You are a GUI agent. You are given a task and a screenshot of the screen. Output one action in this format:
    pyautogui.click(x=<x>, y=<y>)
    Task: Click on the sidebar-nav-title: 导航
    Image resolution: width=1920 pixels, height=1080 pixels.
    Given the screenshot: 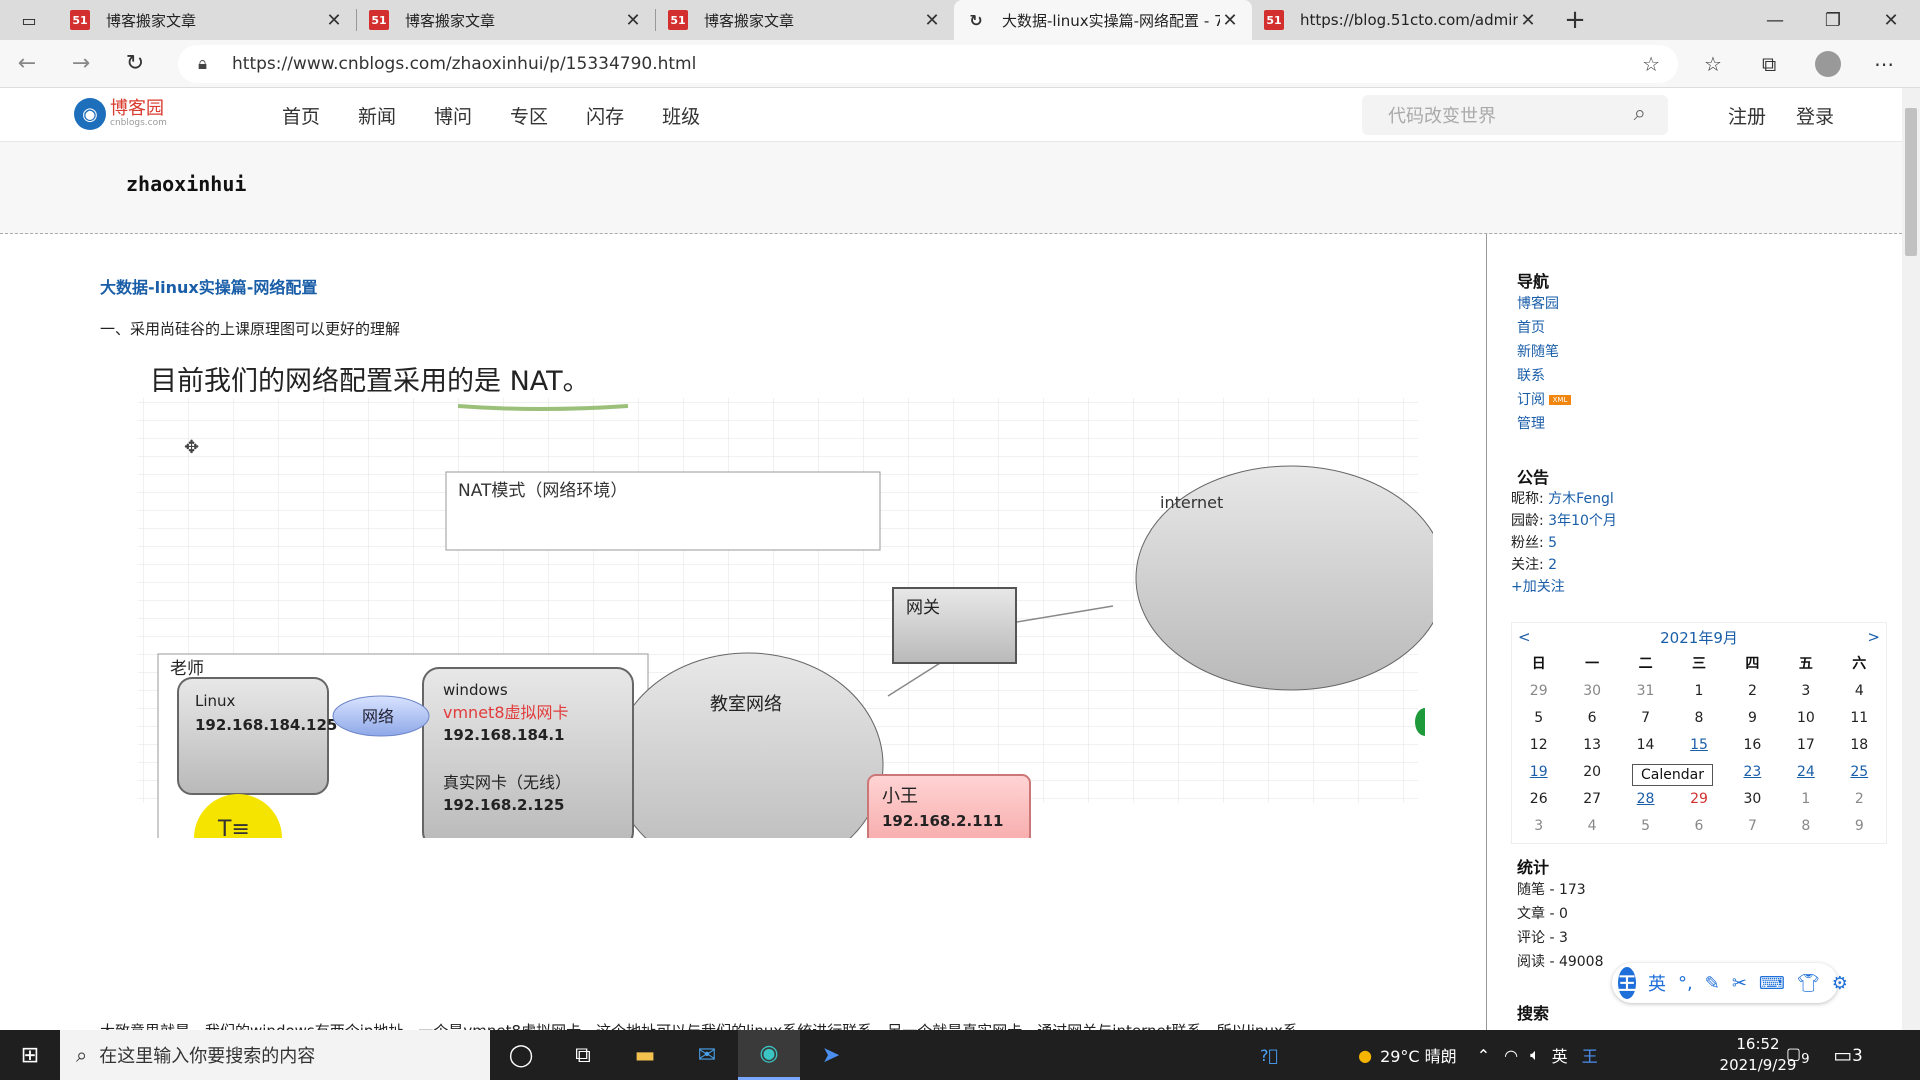 What is the action you would take?
    pyautogui.click(x=1533, y=281)
    